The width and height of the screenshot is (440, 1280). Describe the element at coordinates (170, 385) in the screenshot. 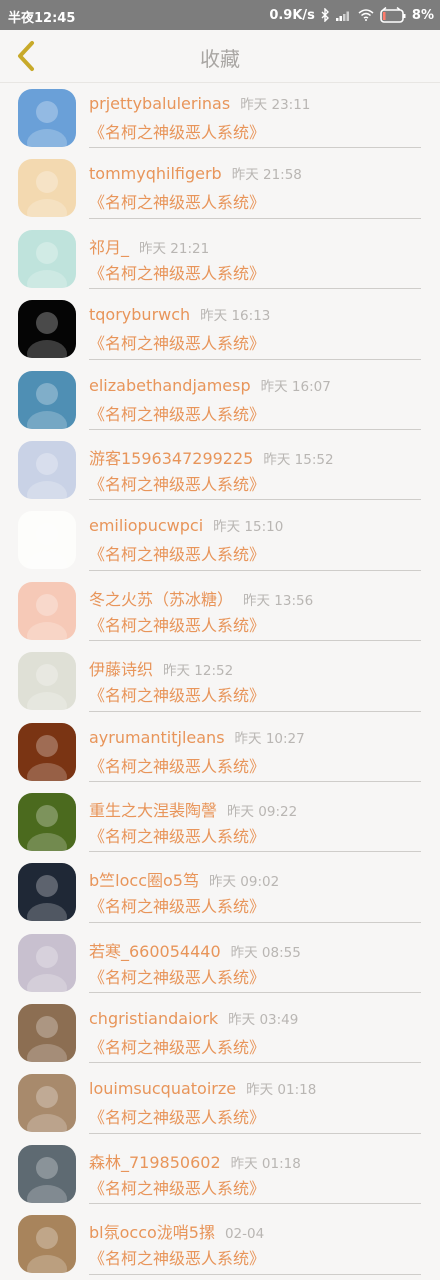

I see `username: elizabethandjamesp` at that location.